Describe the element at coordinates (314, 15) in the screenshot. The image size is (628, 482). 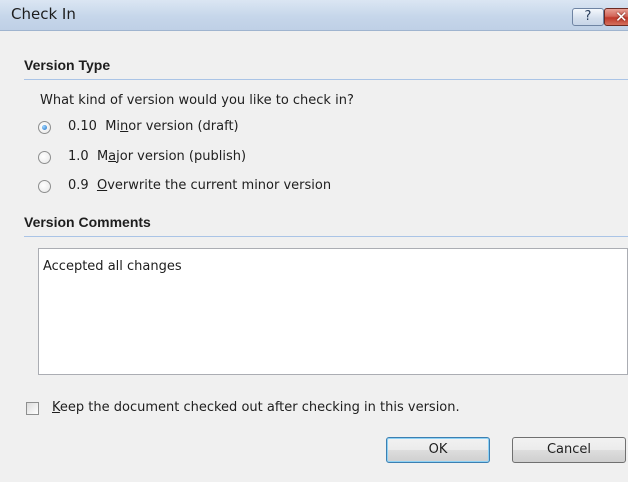
I see `title-bar: Check In ? ✕` at that location.